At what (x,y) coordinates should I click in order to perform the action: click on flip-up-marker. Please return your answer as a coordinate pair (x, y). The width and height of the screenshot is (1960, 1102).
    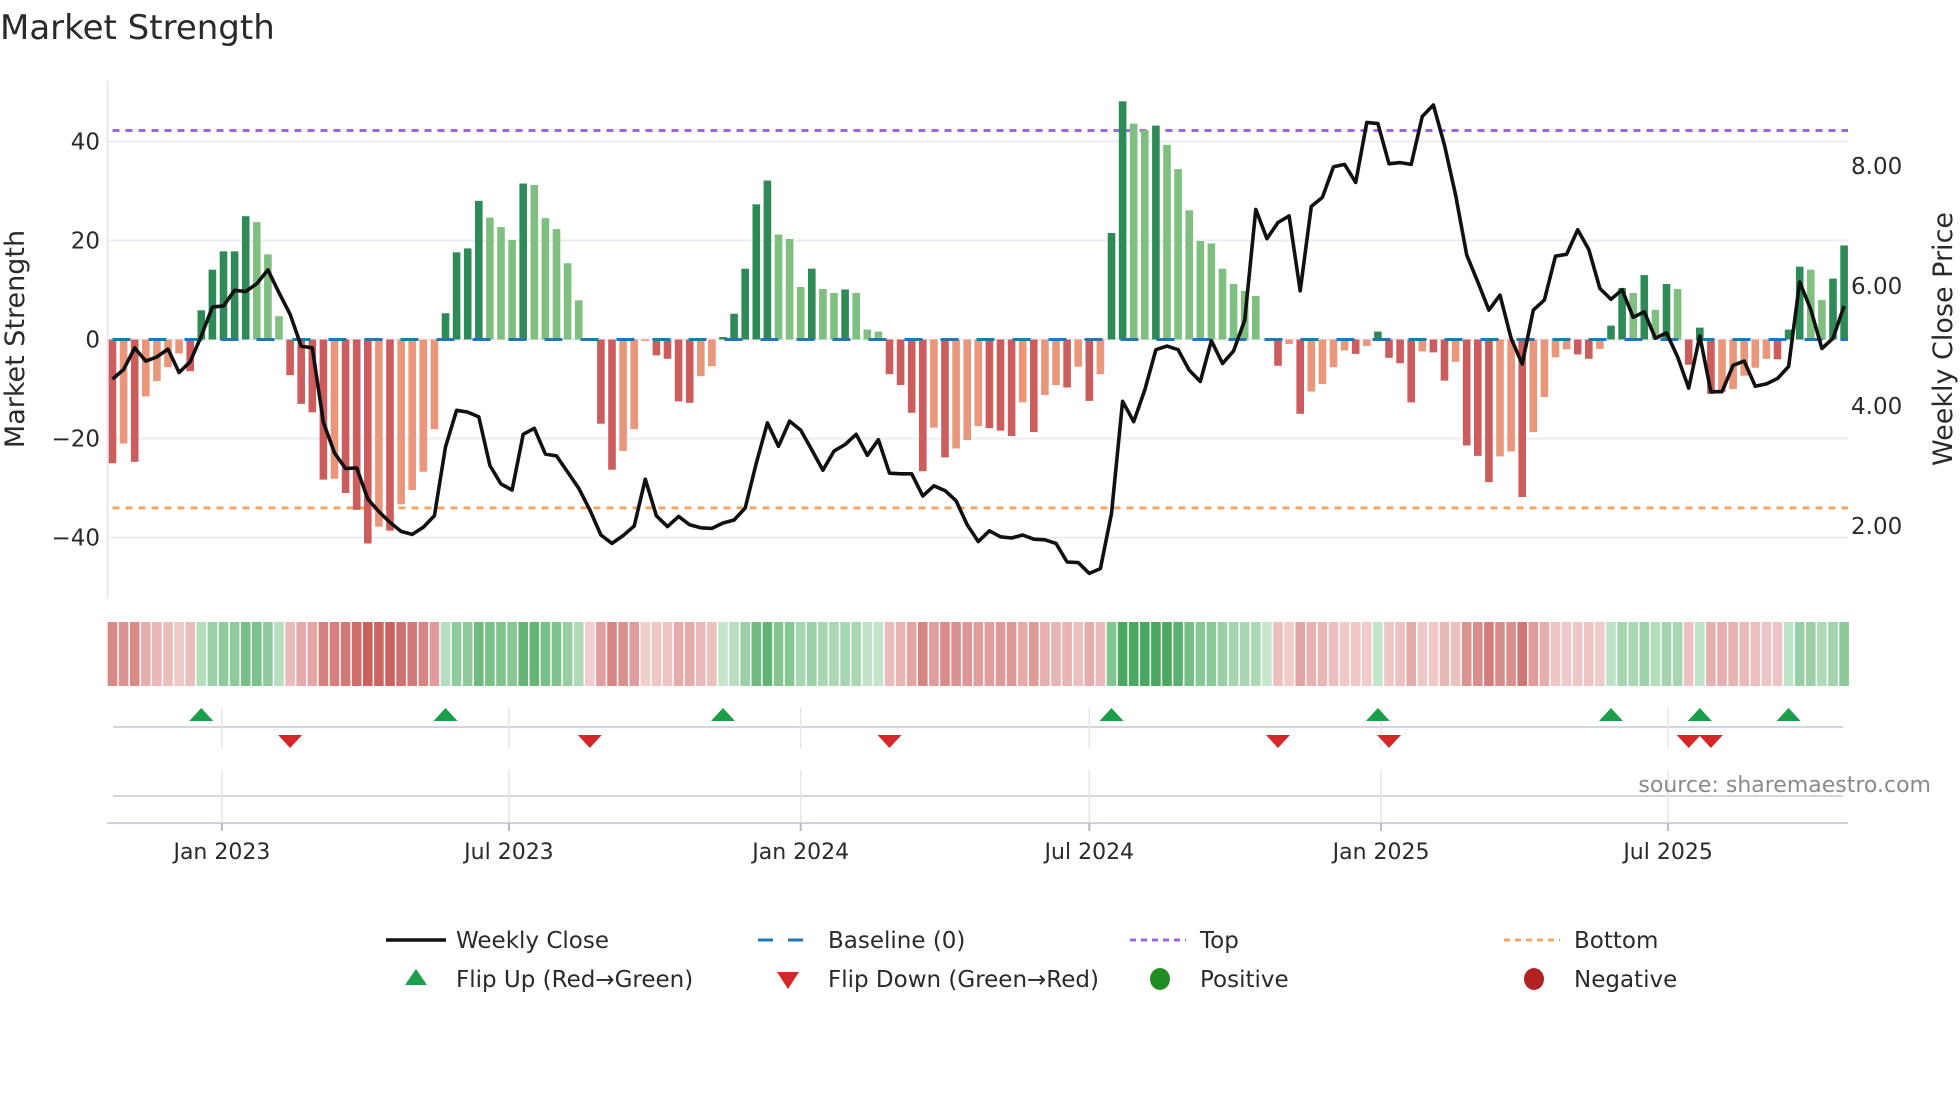
    Looking at the image, I should click on (723, 714).